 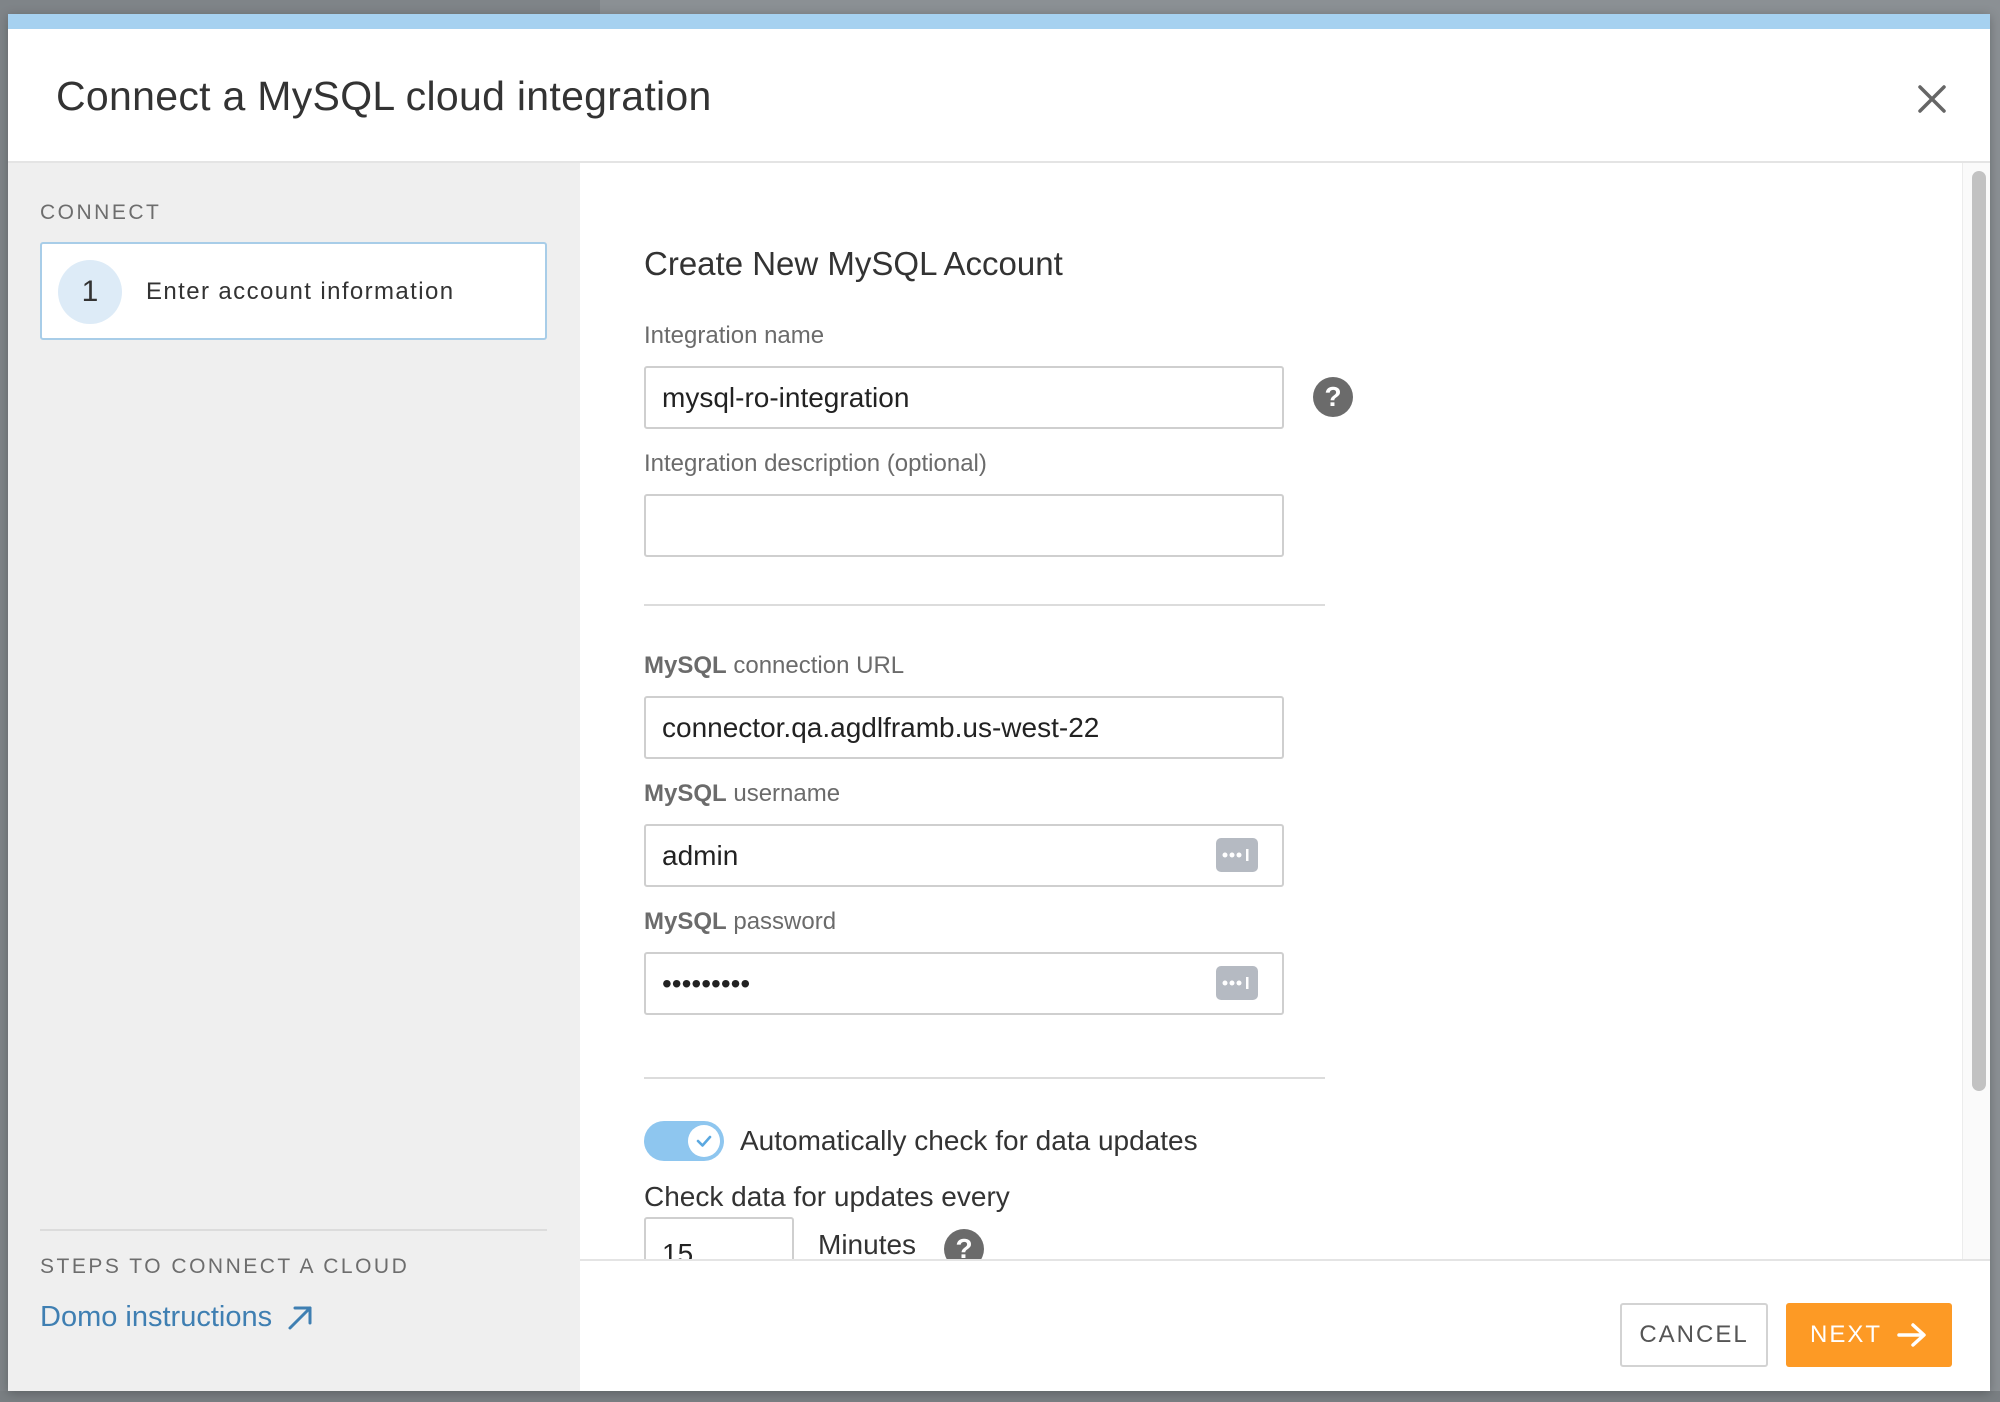 I want to click on scrollbar-thumb, so click(x=1979, y=631).